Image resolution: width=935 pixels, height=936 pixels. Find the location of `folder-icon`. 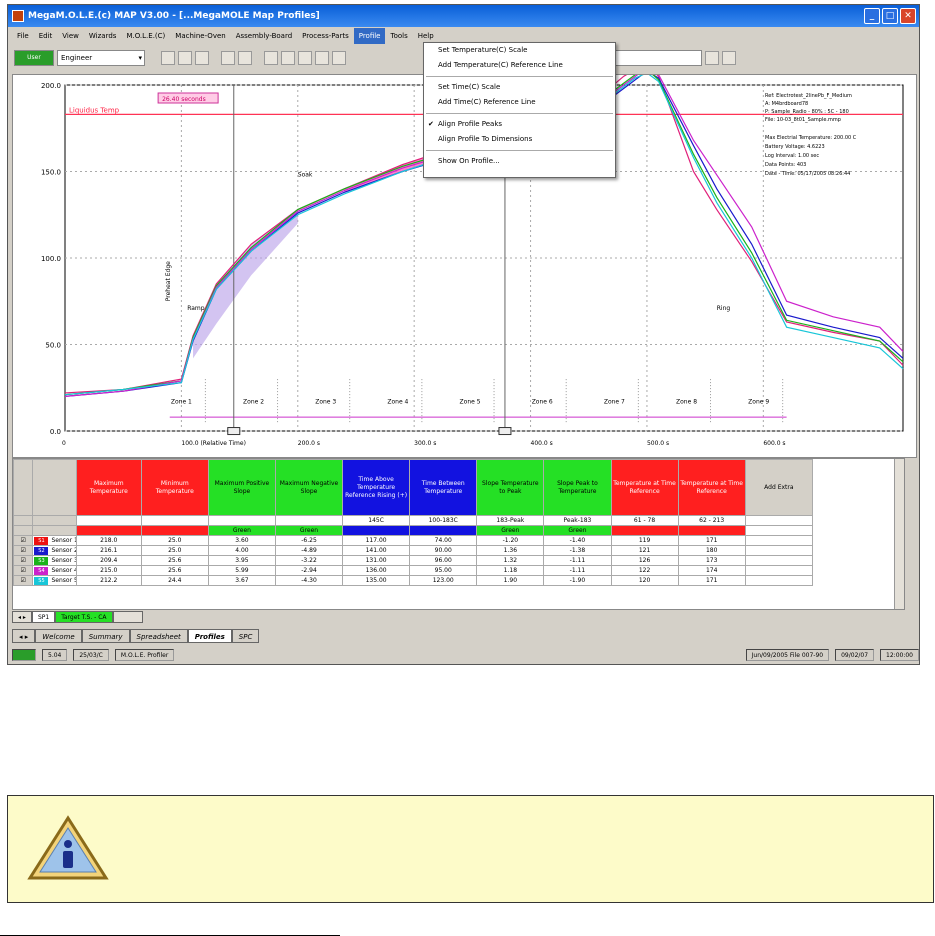

folder-icon is located at coordinates (271, 58).